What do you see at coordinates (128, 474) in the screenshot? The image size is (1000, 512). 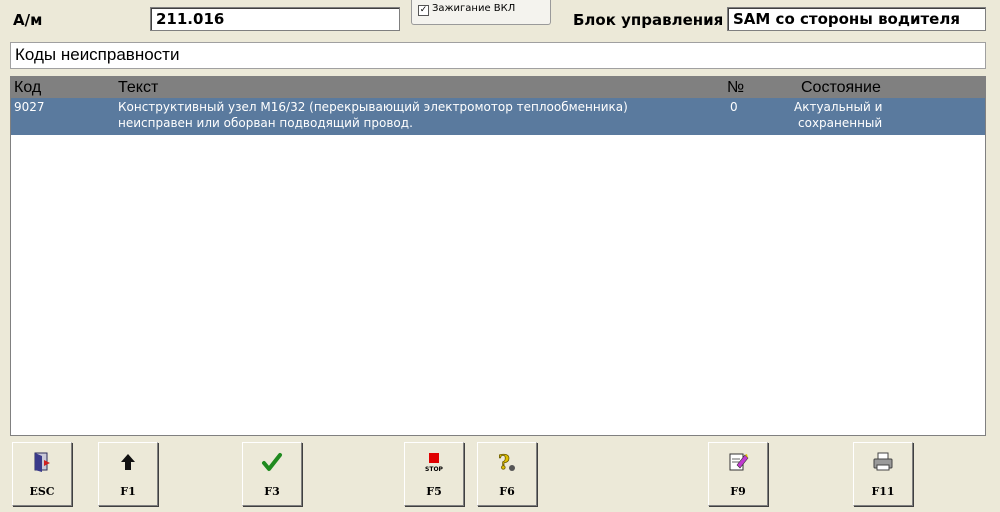 I see `f1-button: F1` at bounding box center [128, 474].